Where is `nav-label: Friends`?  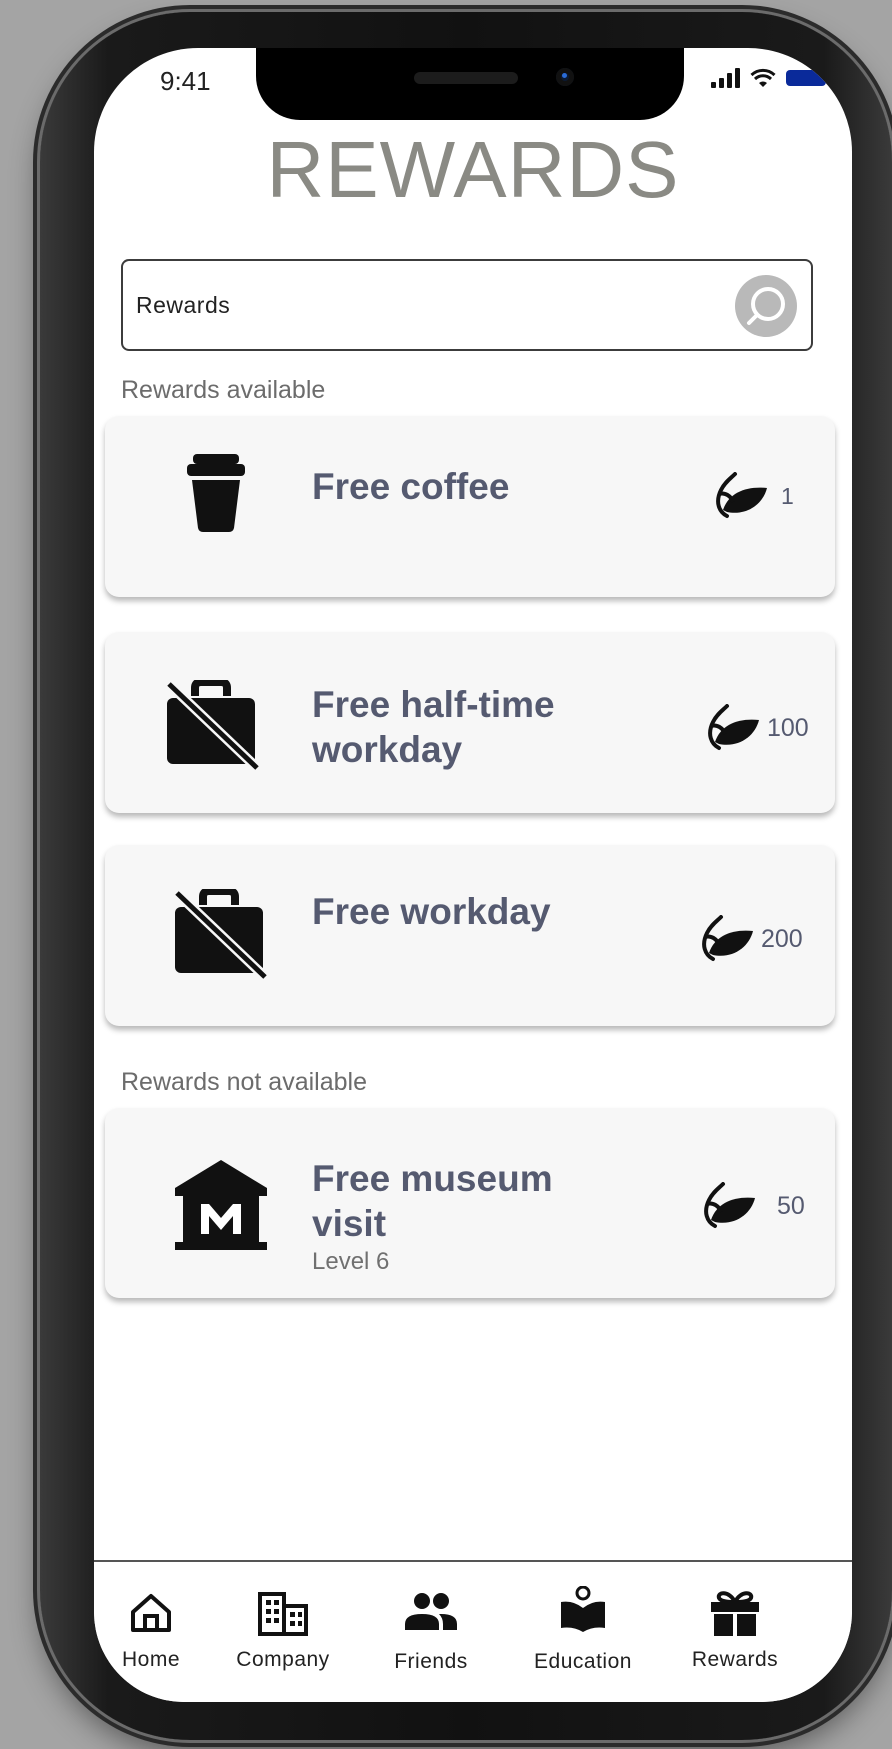 nav-label: Friends is located at coordinates (431, 1661).